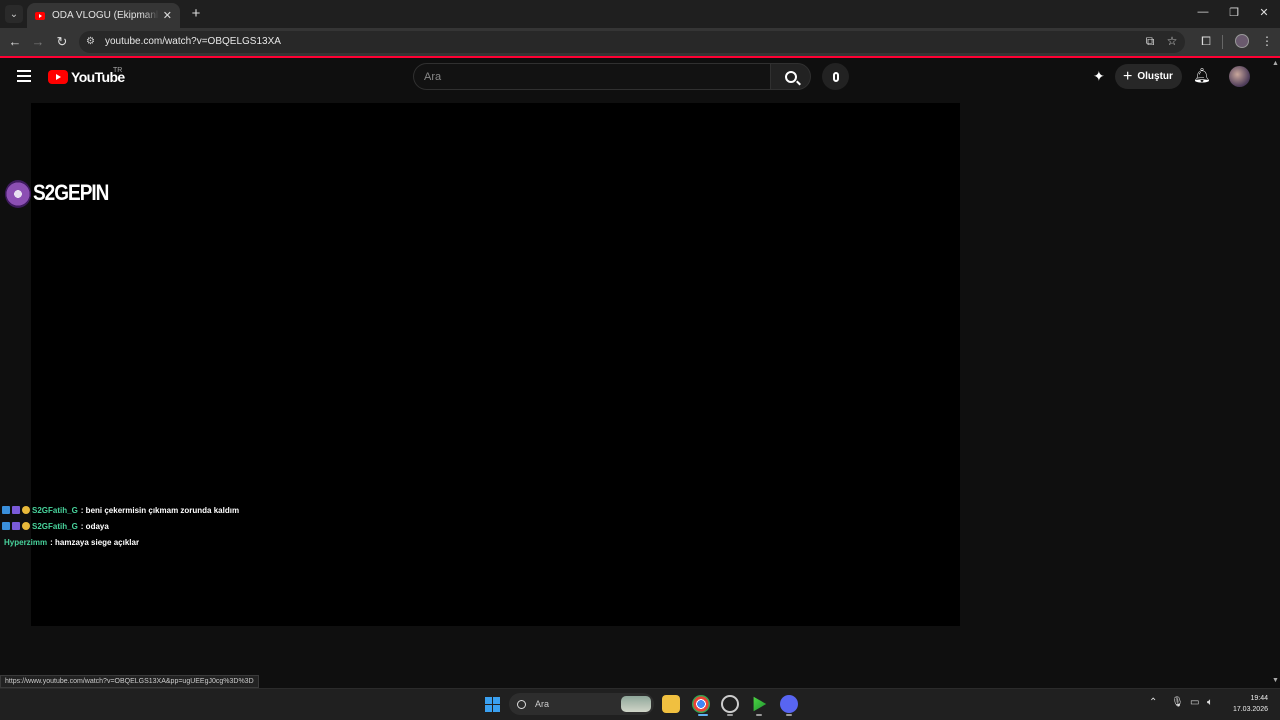 This screenshot has height=720, width=1280. I want to click on file-explorer-icon, so click(671, 704).